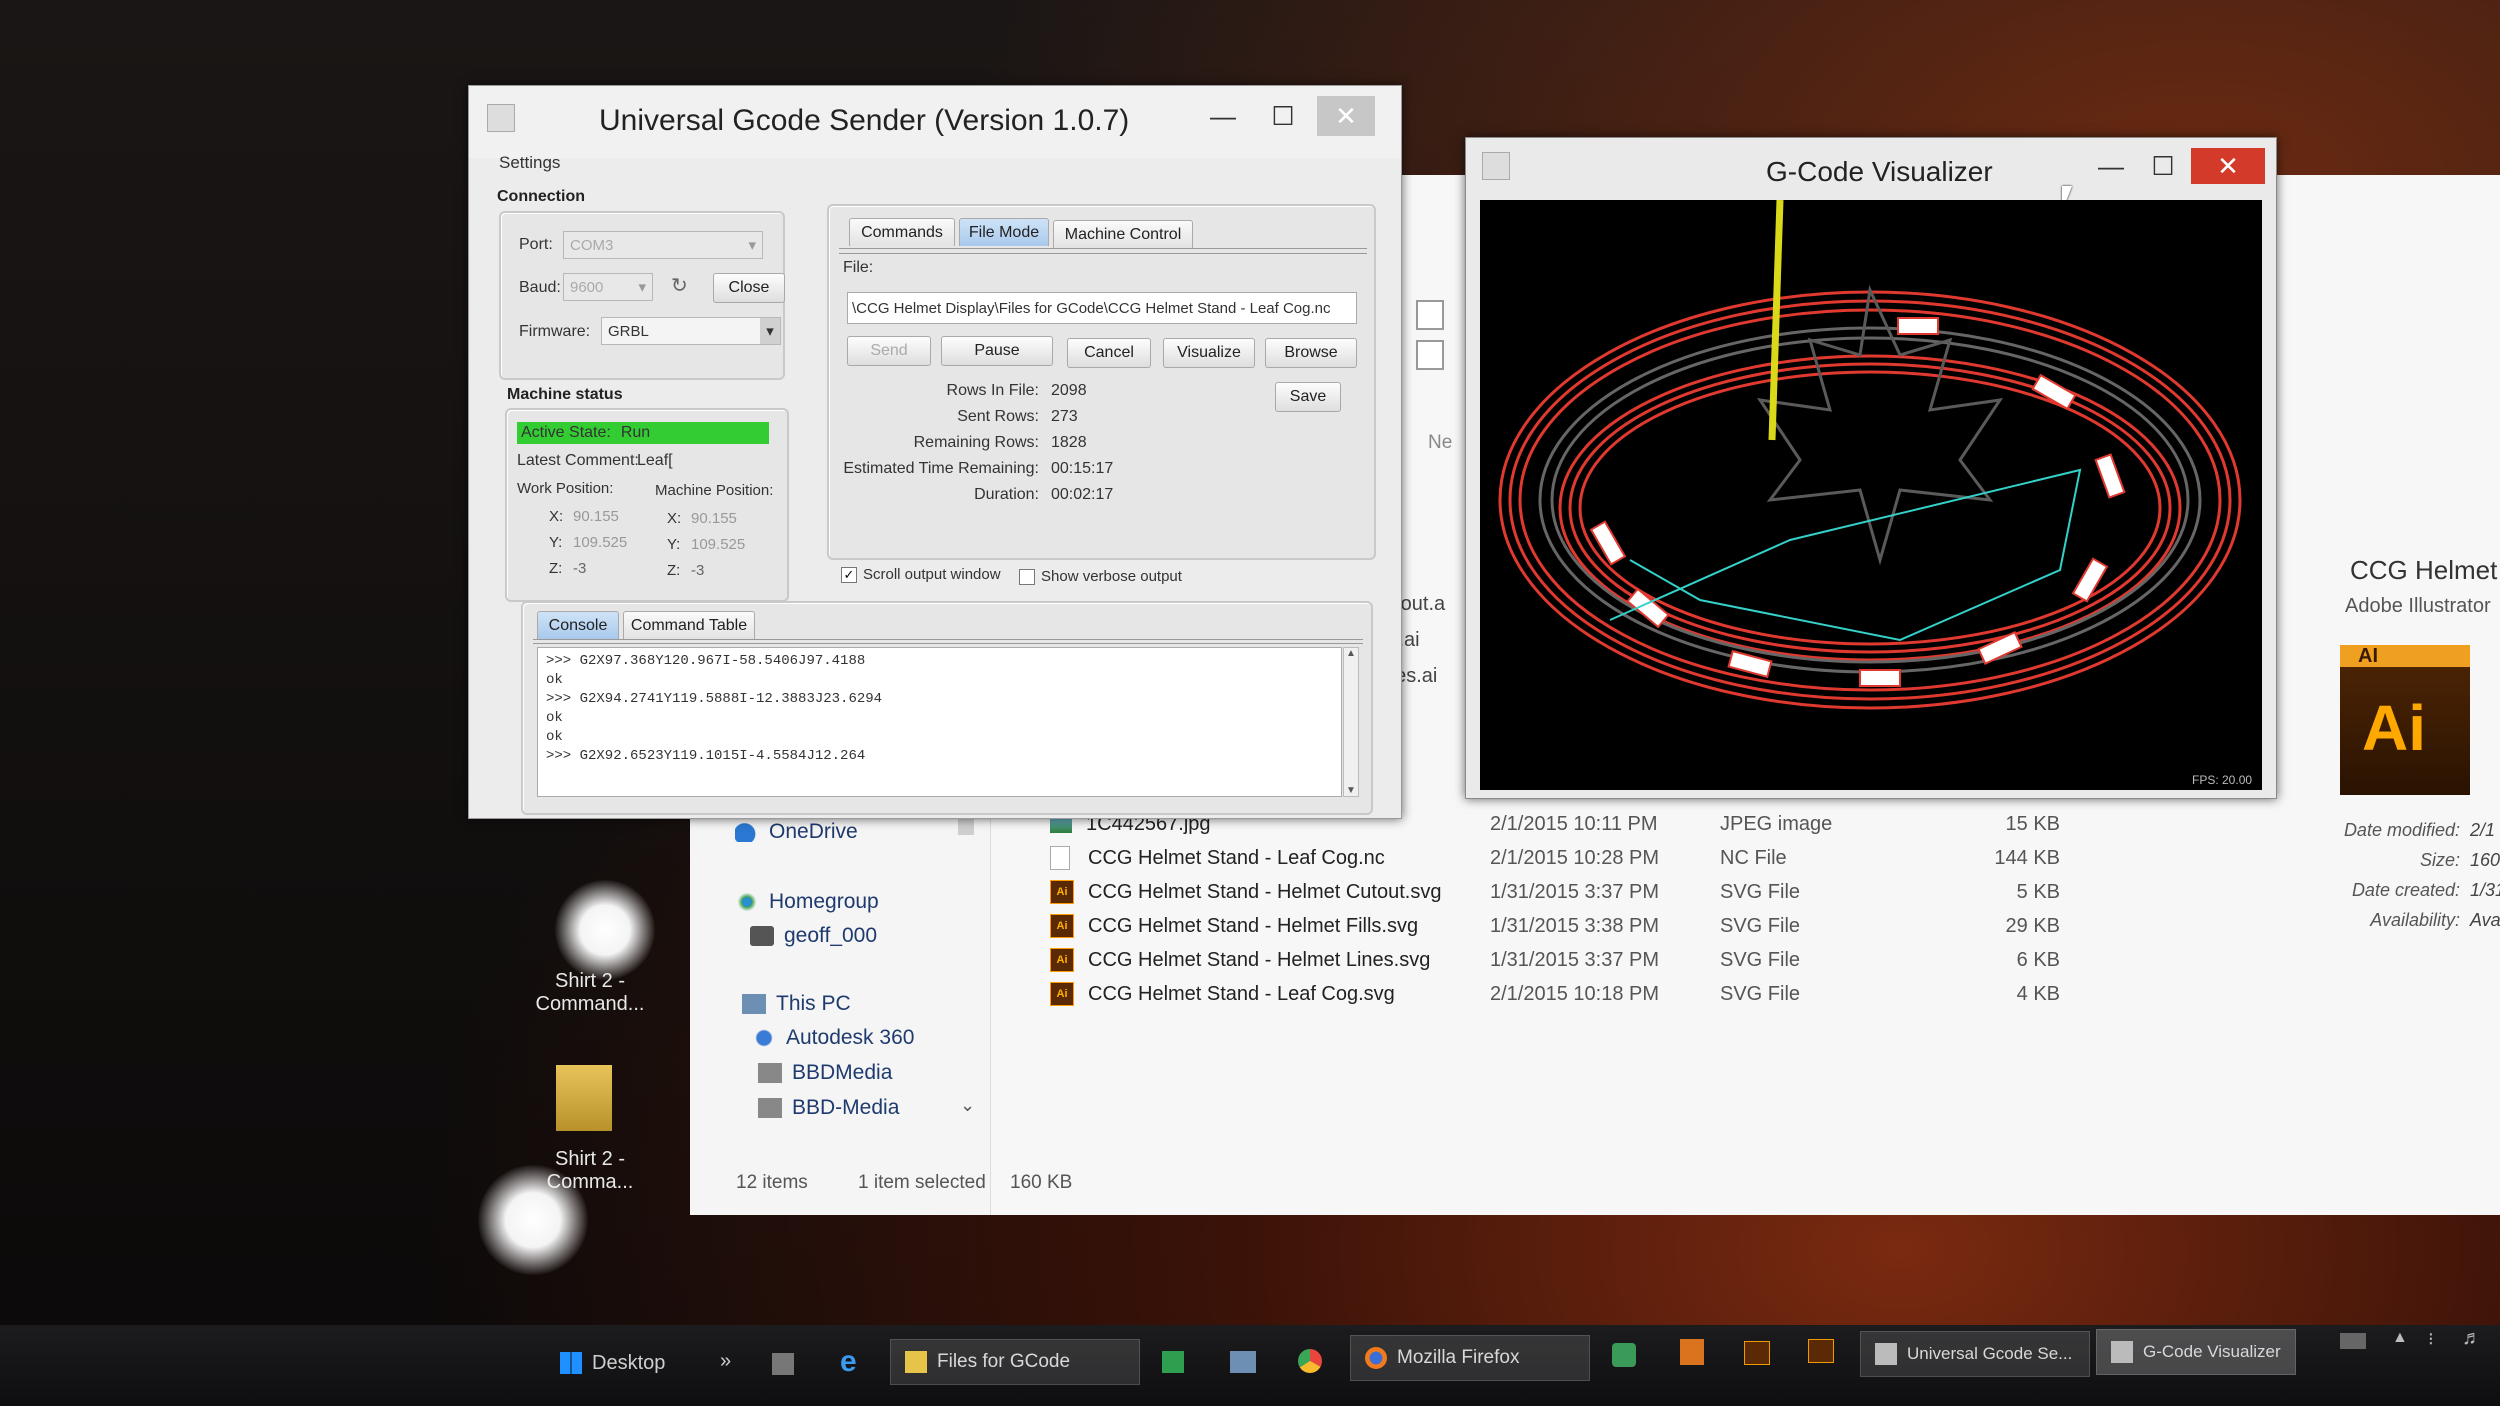  What do you see at coordinates (833, 1038) in the screenshot?
I see `nav-item-autodesk: Autodesk 360` at bounding box center [833, 1038].